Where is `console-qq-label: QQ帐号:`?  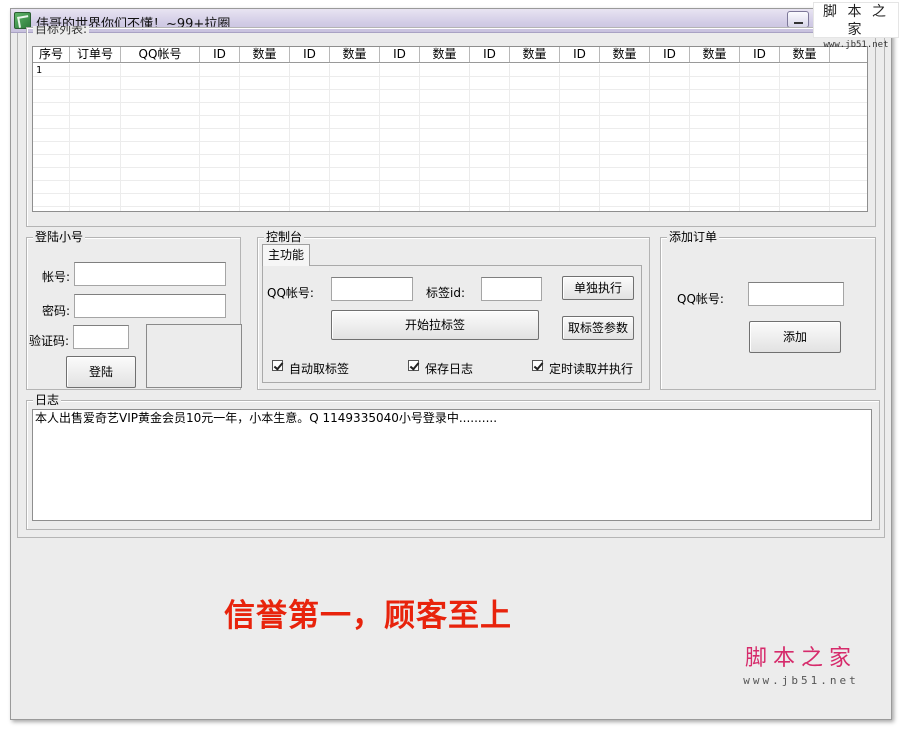
console-qq-label: QQ帐号: is located at coordinates (290, 293).